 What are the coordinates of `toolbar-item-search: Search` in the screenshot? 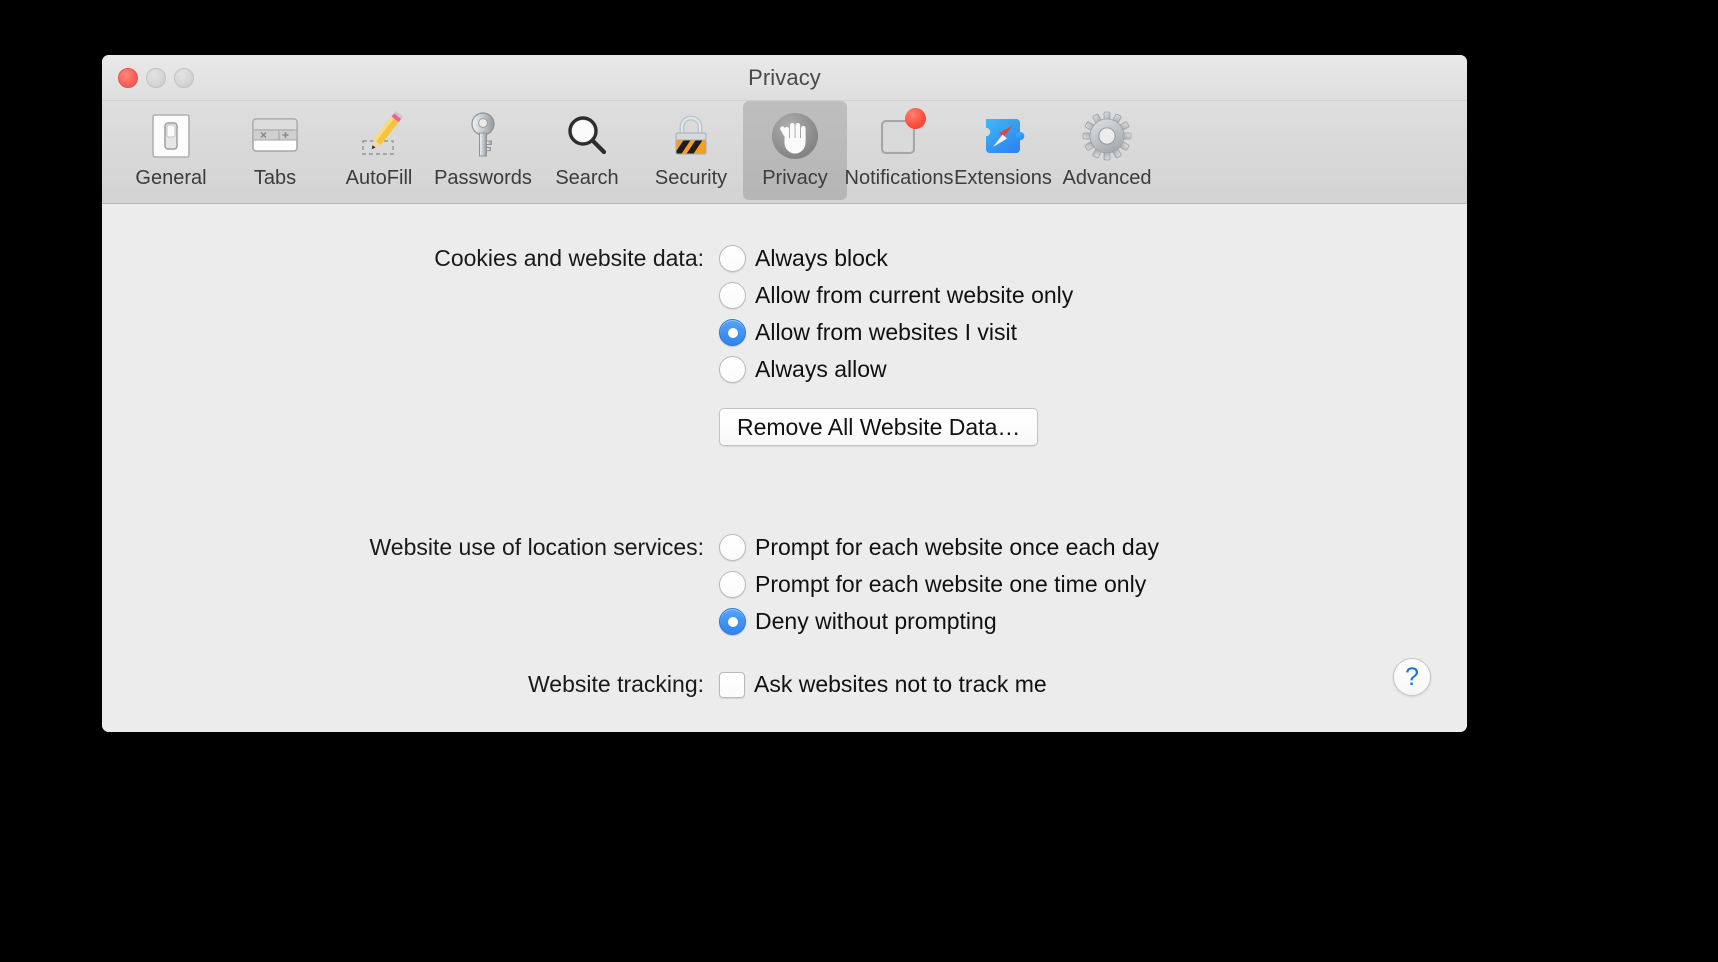 It's located at (587, 150).